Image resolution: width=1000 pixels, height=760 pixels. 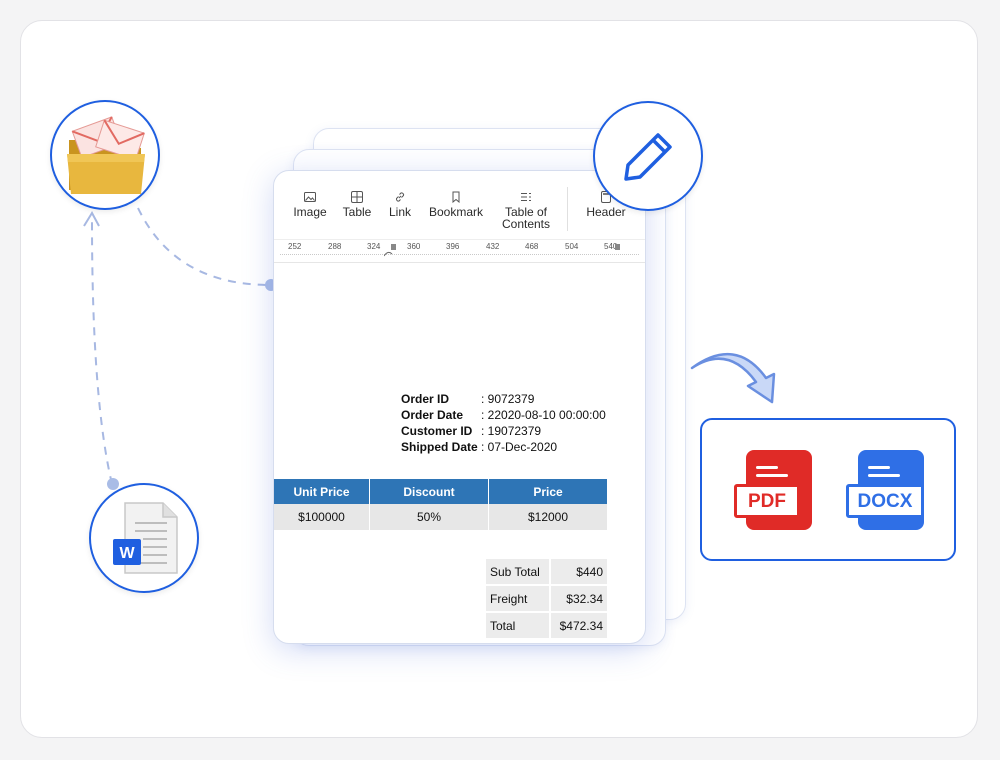 I want to click on customer-id-value: : 19072379, so click(x=511, y=431).